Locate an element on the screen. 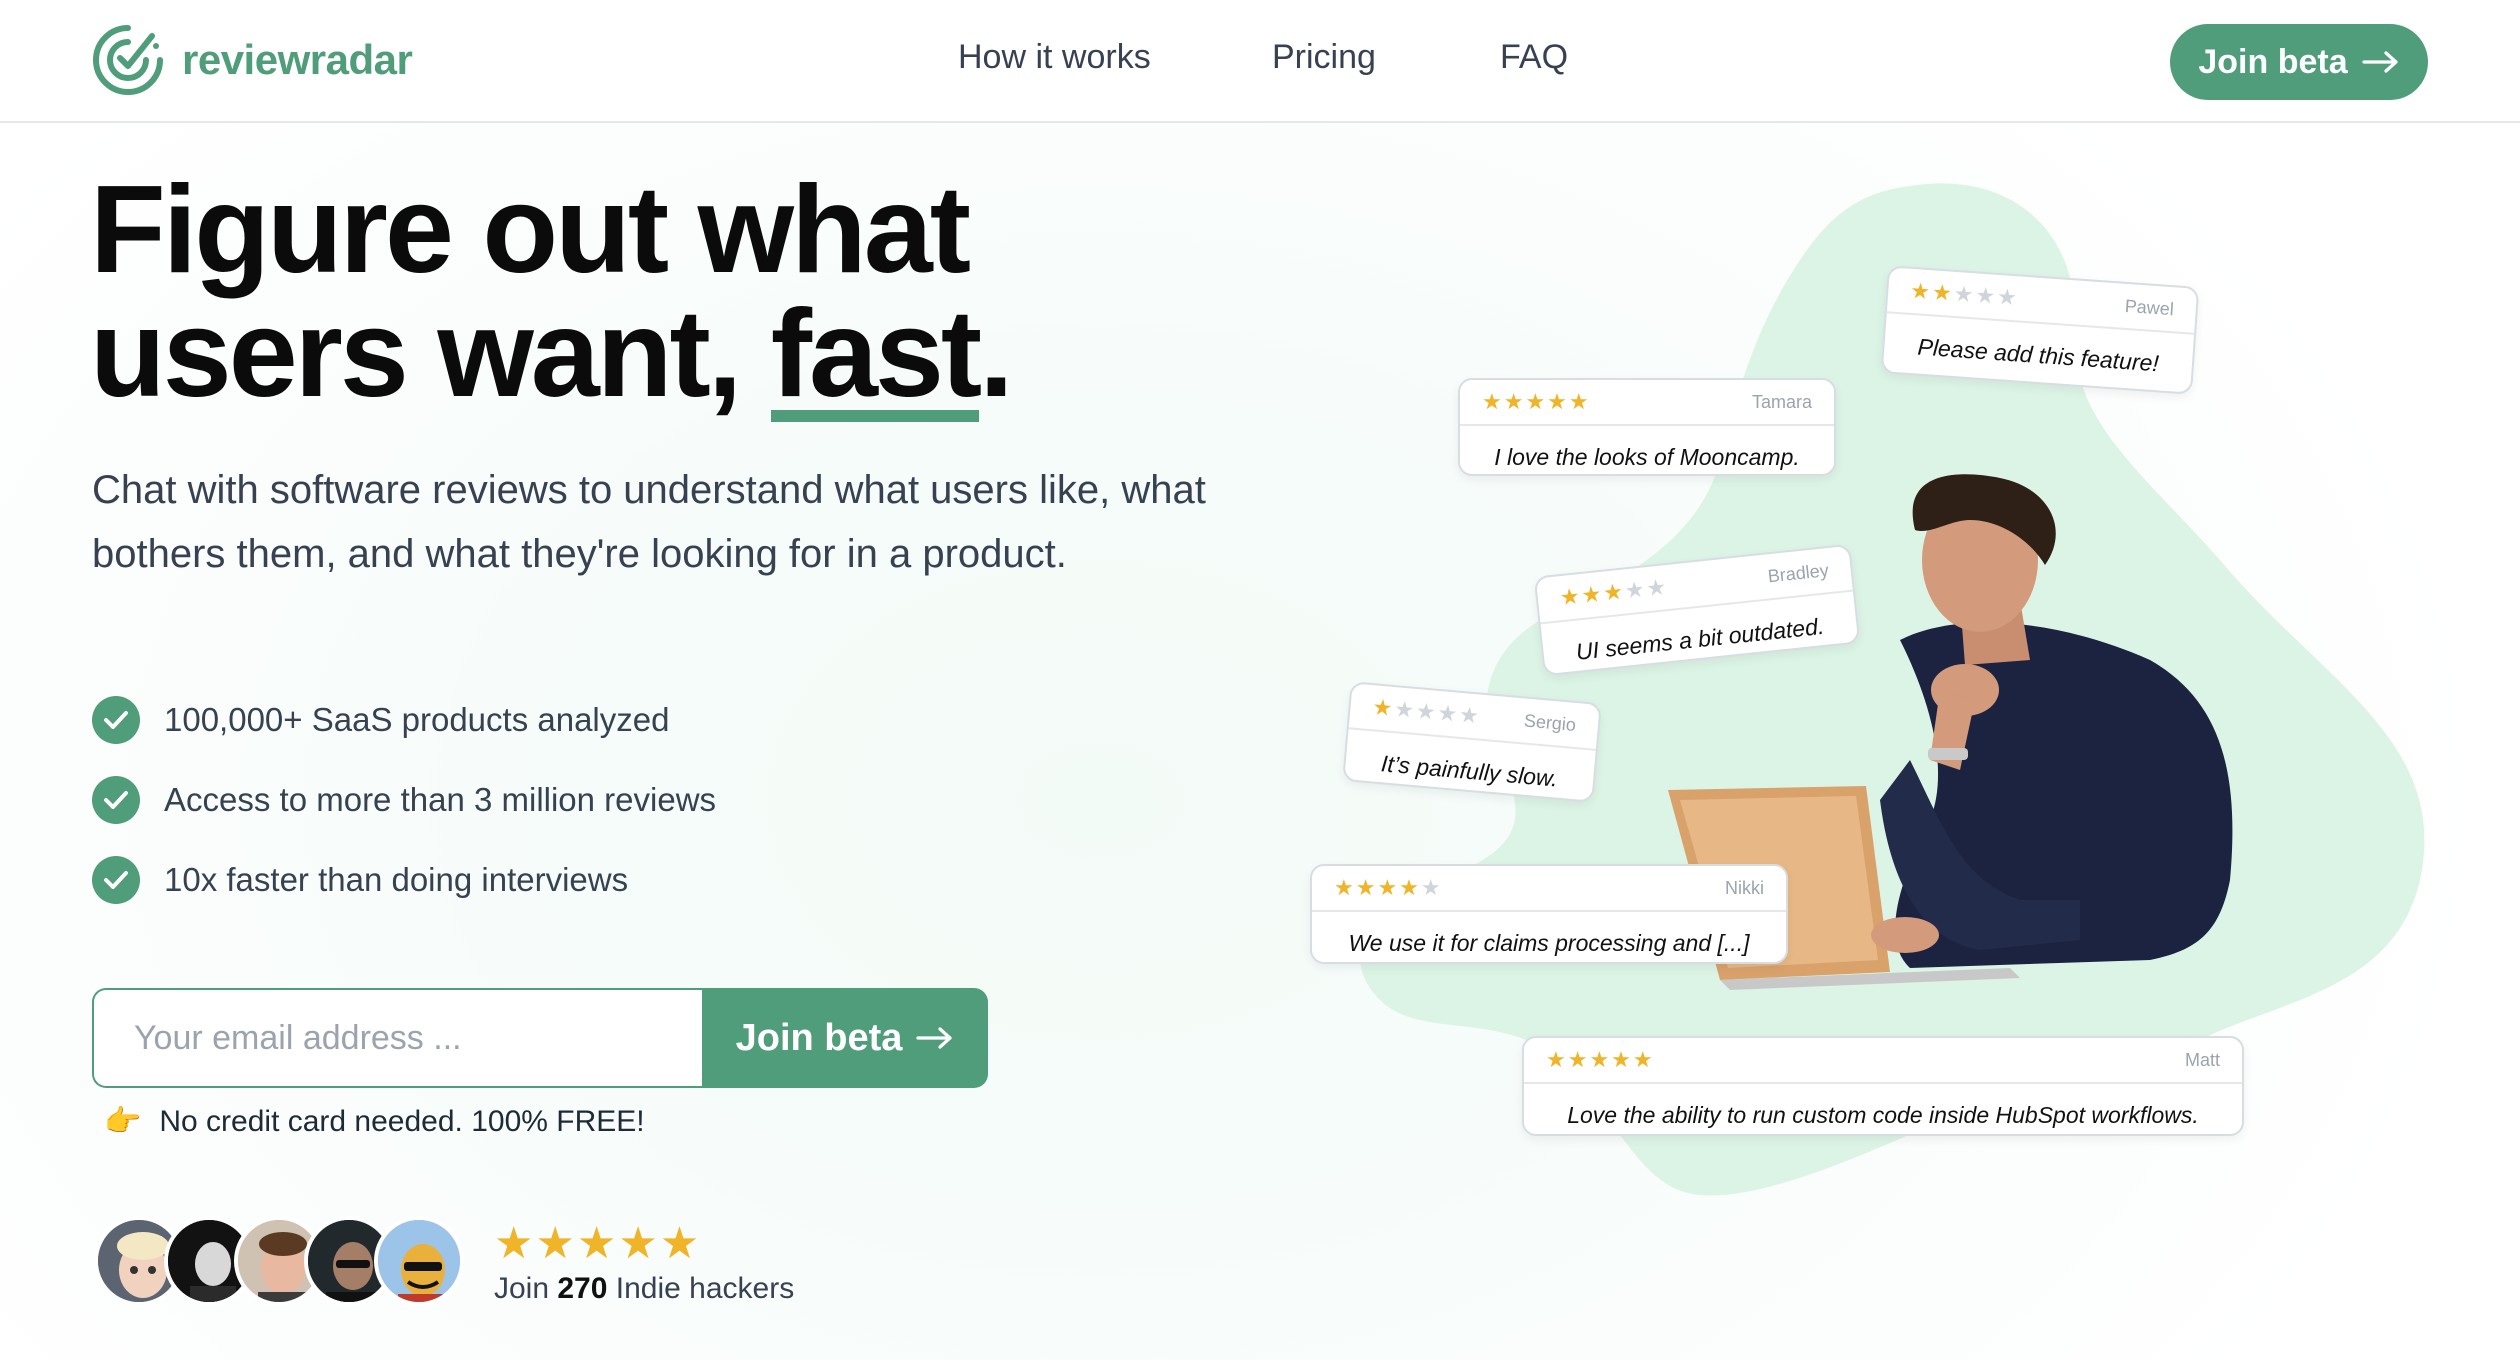  review-author: Matt is located at coordinates (2202, 1059).